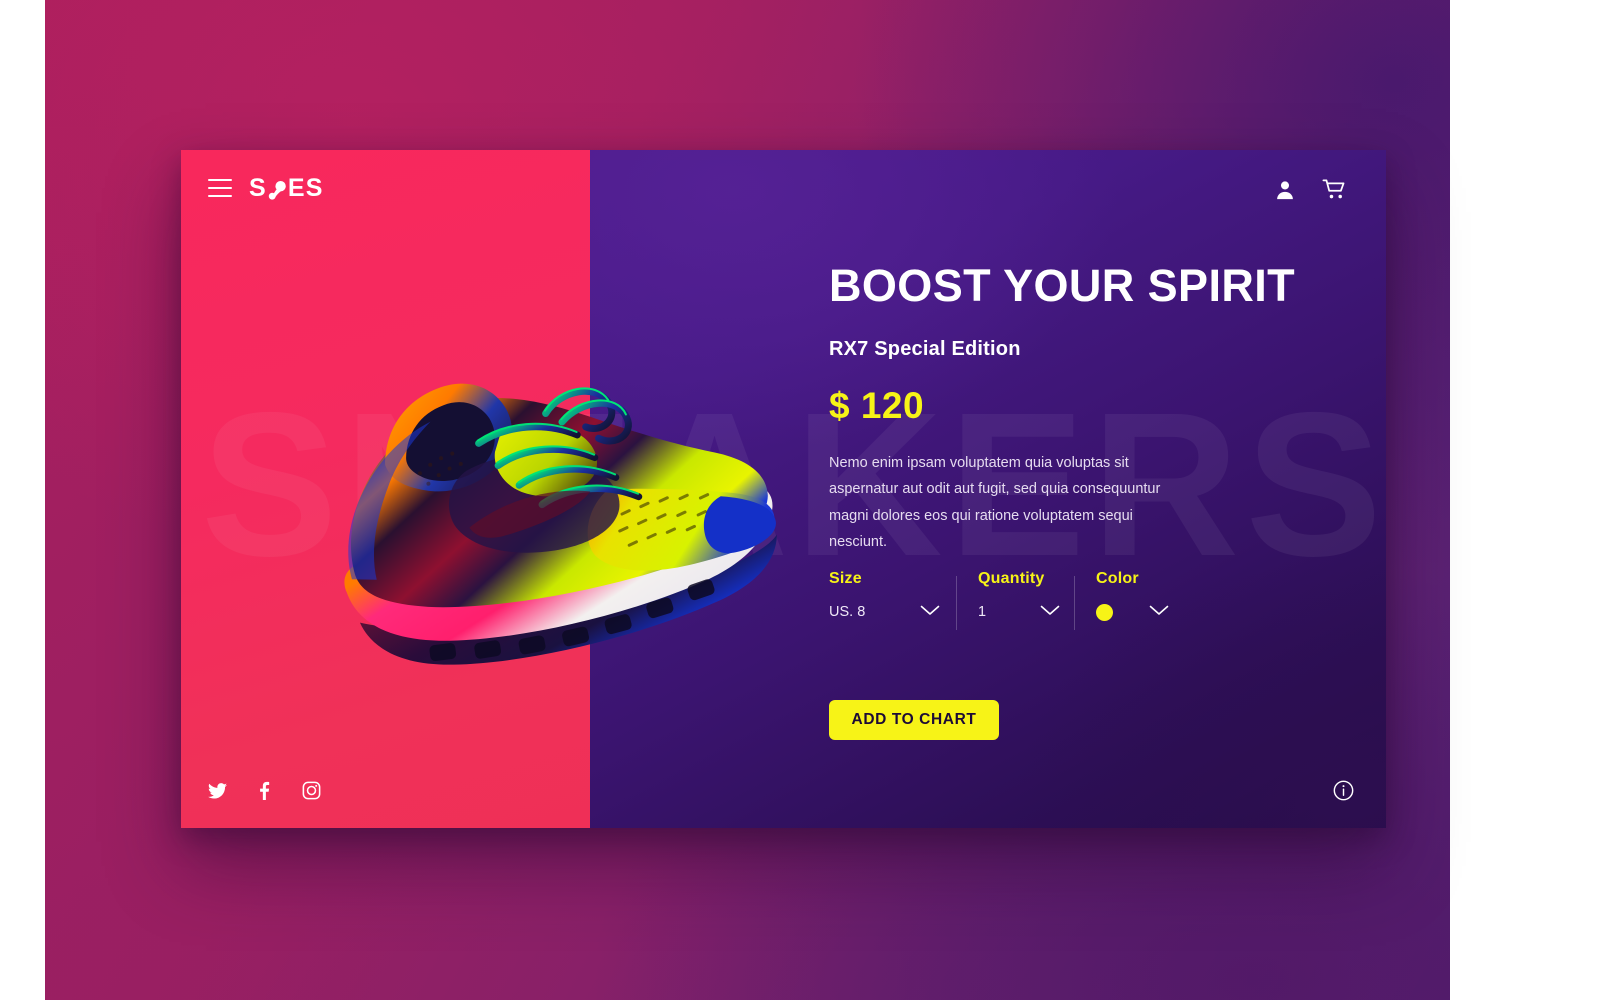  Describe the element at coordinates (1311, 189) in the screenshot. I see `header-actions` at that location.